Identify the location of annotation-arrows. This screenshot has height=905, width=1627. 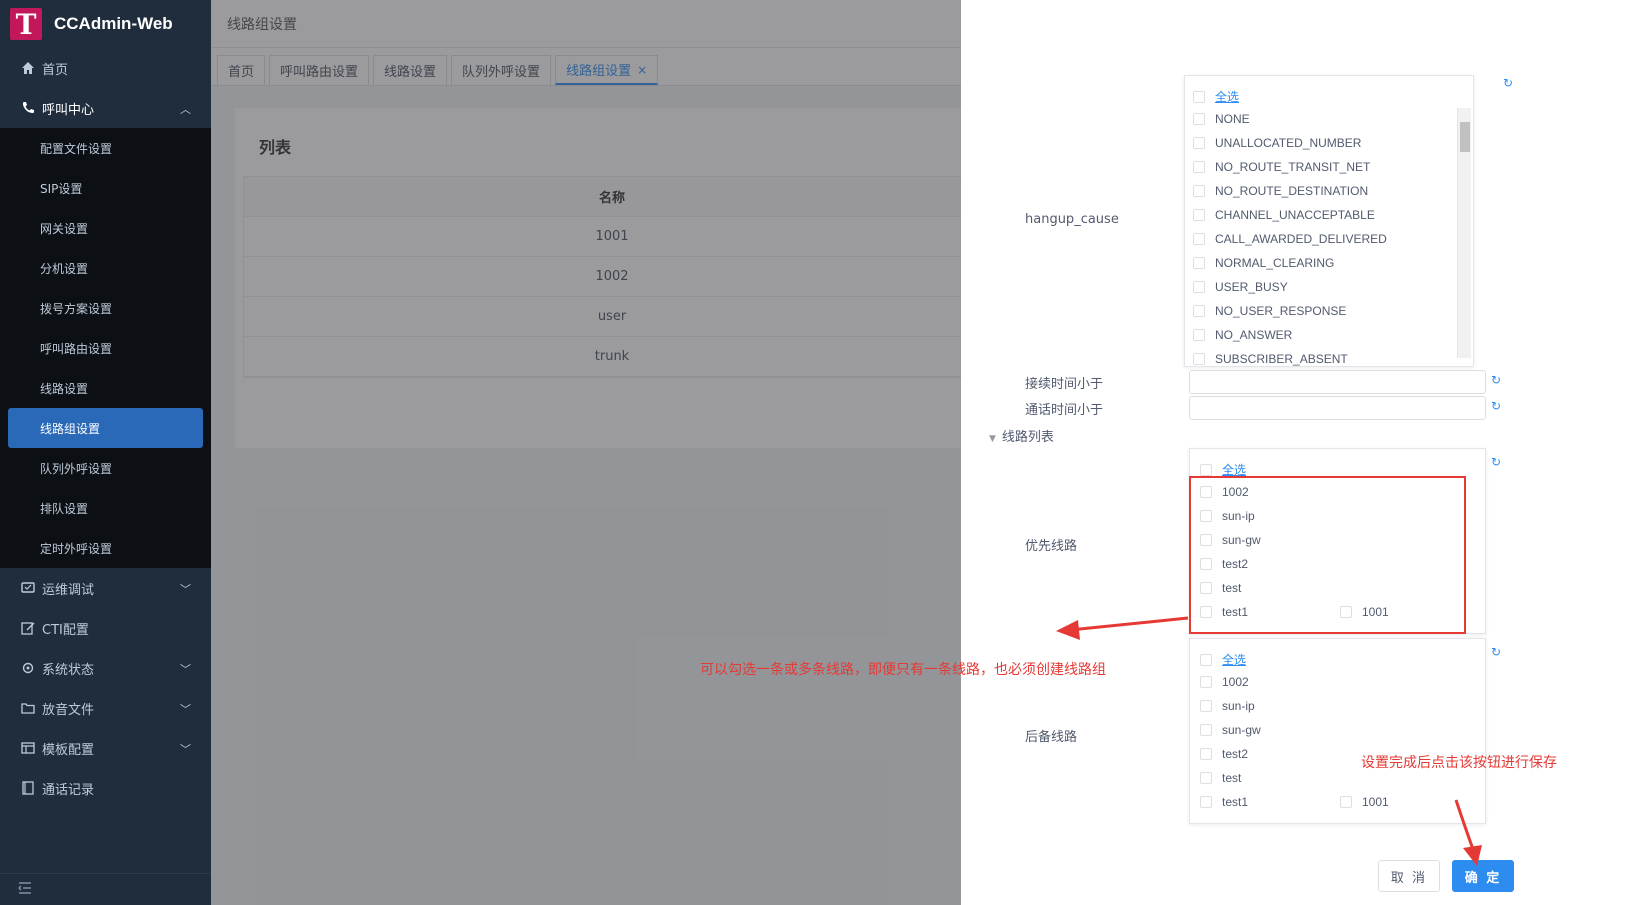
(1269, 741).